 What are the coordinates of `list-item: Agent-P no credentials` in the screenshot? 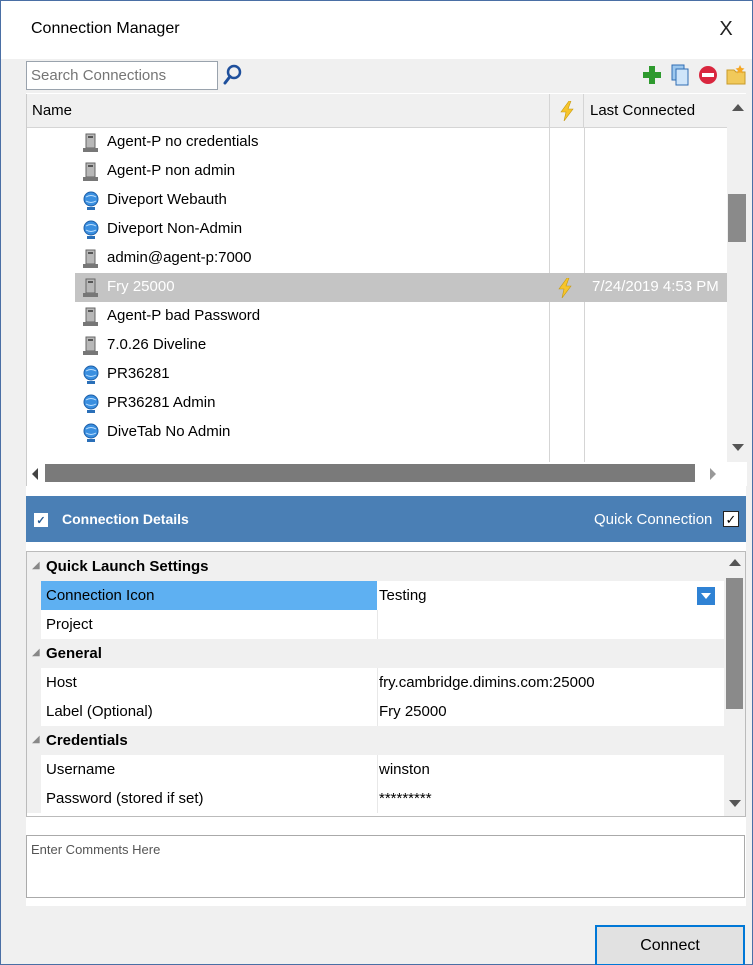 It's located at (377, 142).